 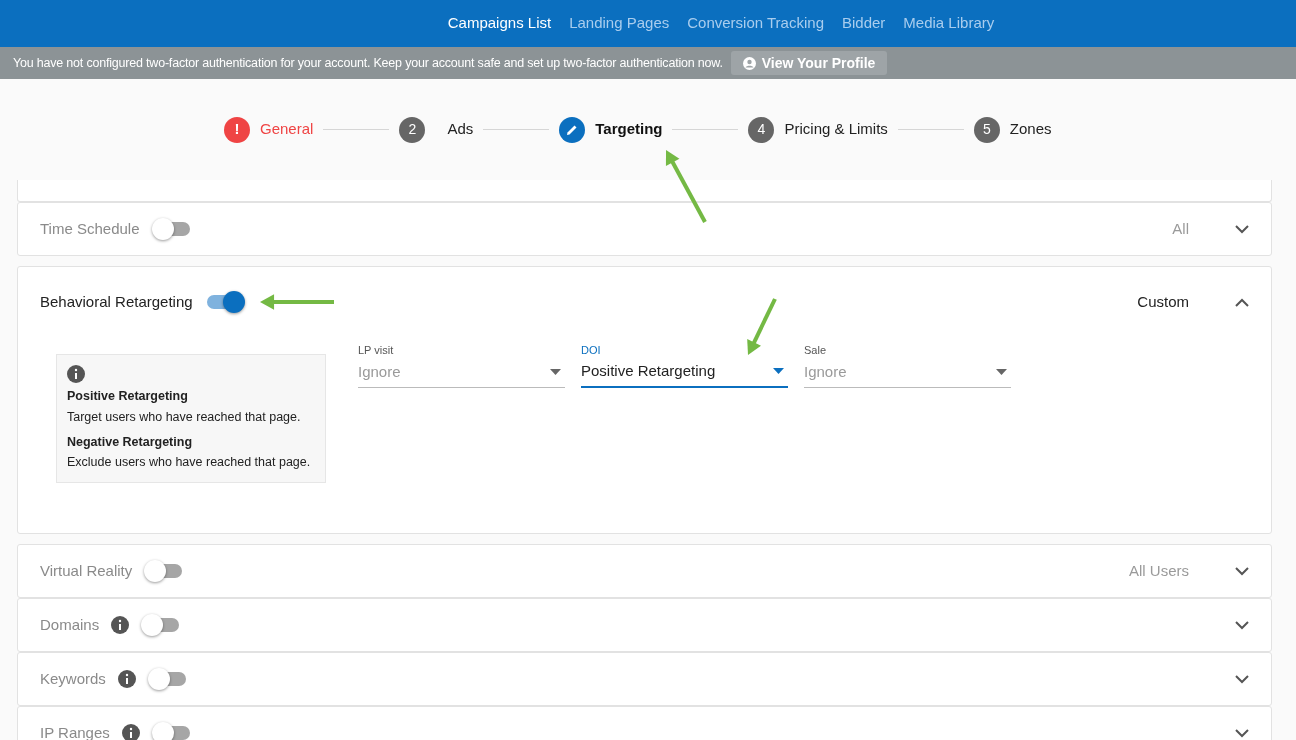 I want to click on section-summary: All Users, so click(x=1159, y=570).